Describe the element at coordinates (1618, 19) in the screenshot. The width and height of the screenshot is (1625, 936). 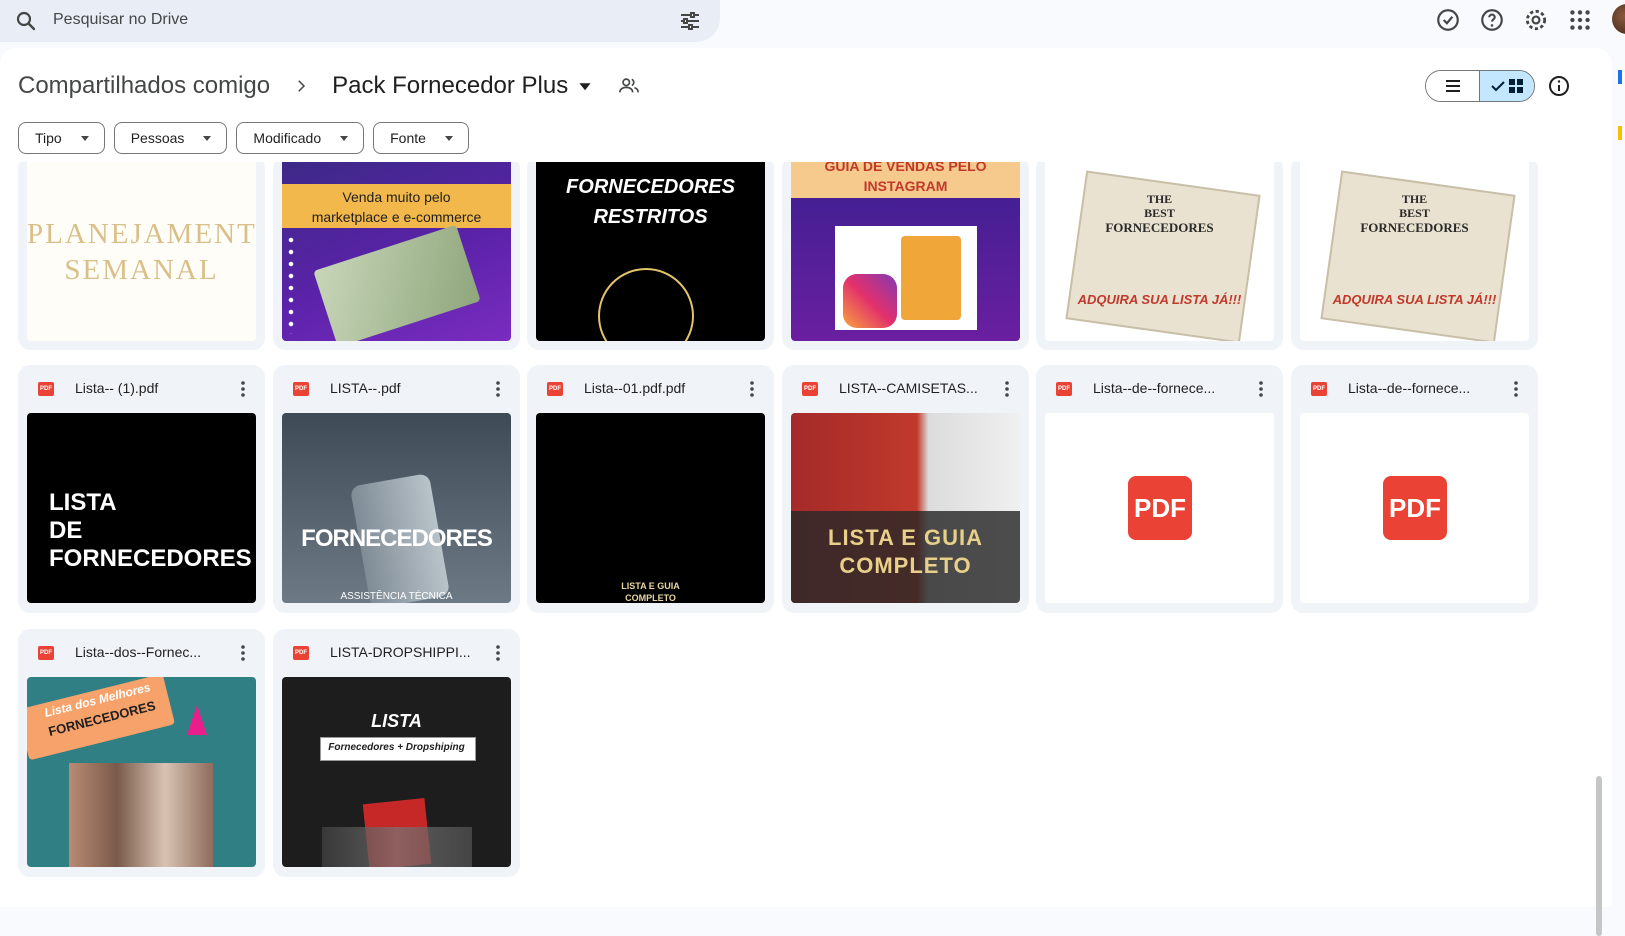
I see `account-avatar` at that location.